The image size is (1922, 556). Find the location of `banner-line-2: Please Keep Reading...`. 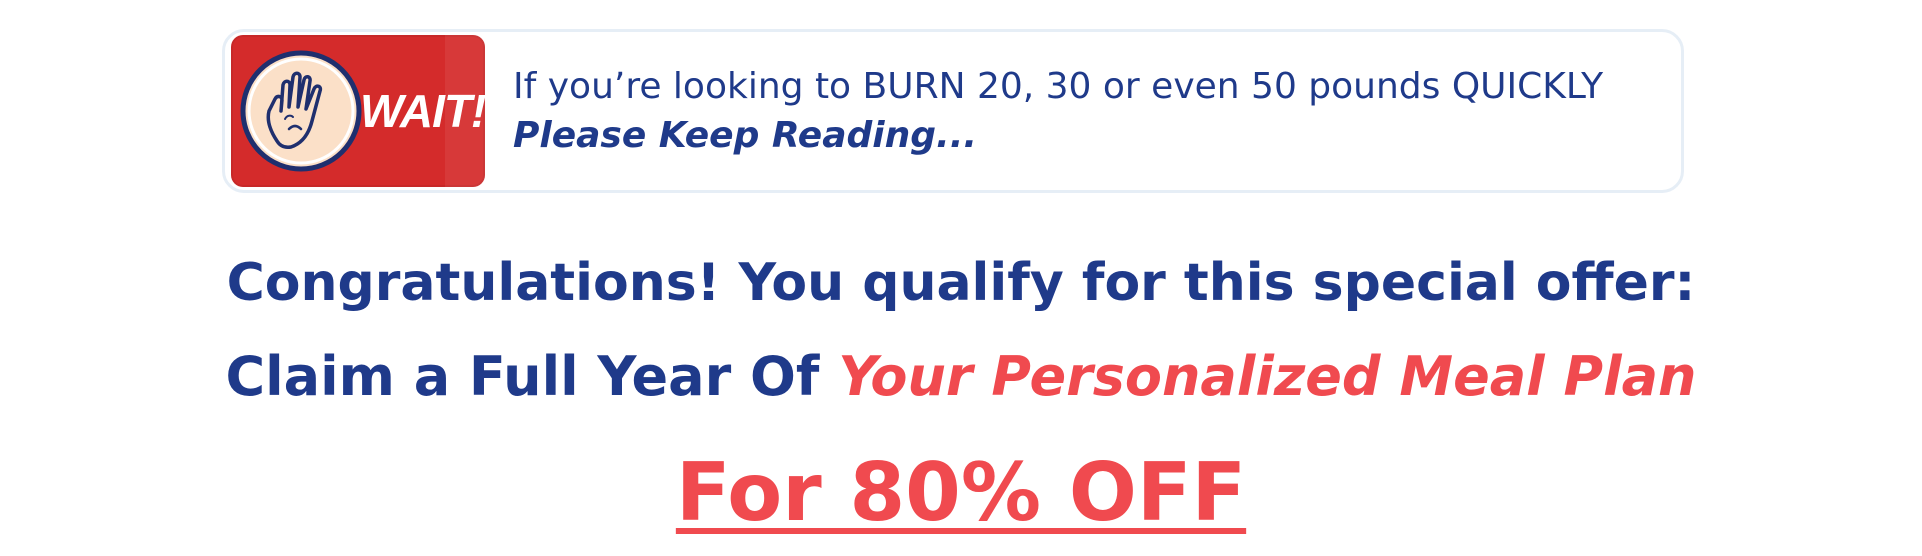

banner-line-2: Please Keep Reading... is located at coordinates (745, 135).